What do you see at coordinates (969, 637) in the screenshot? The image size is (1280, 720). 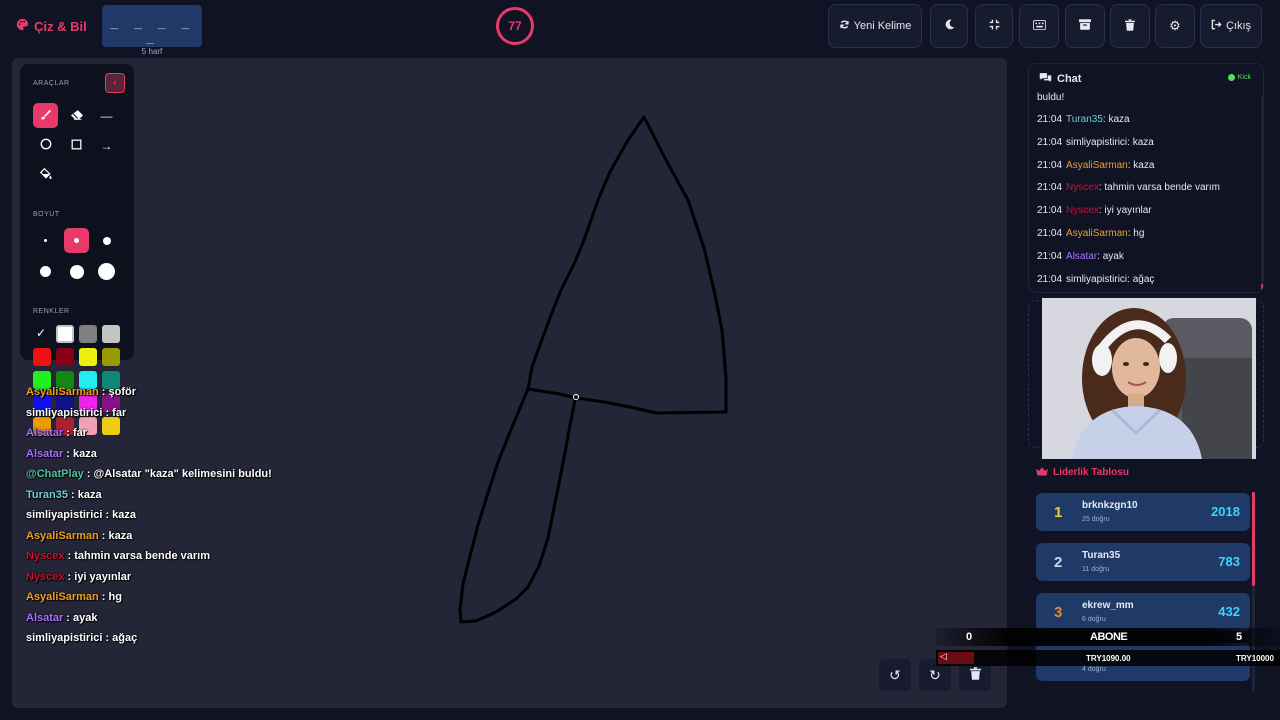 I see `goal-left-count: 0` at bounding box center [969, 637].